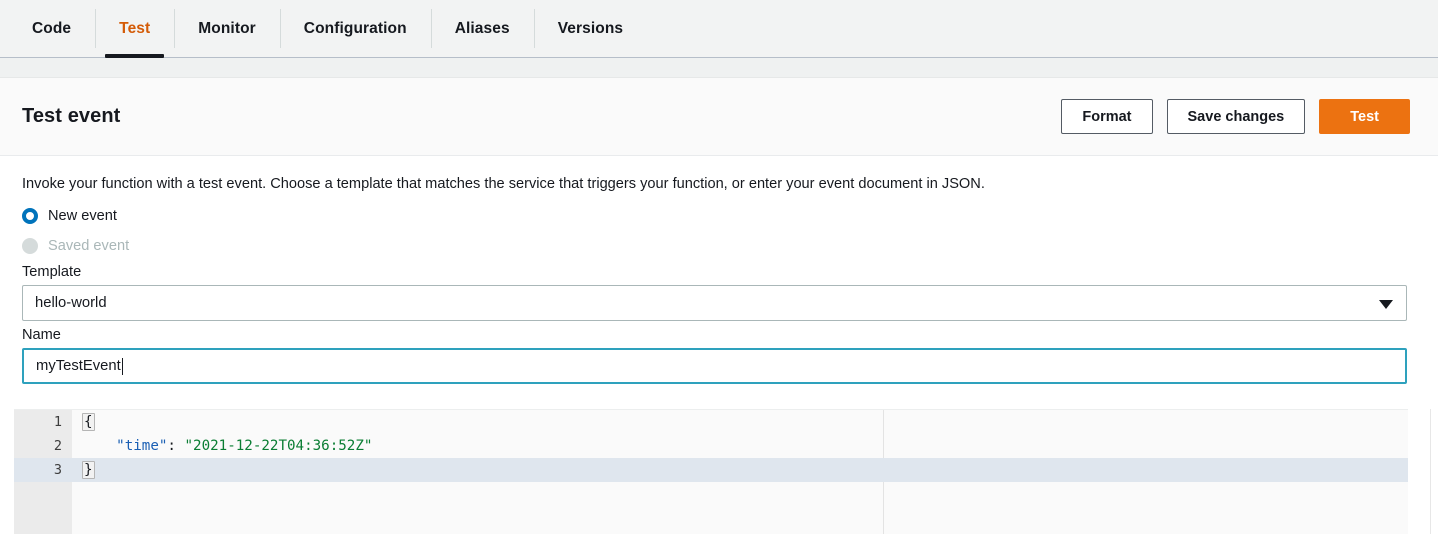 This screenshot has height=534, width=1438. What do you see at coordinates (122, 366) in the screenshot?
I see `text-cursor` at bounding box center [122, 366].